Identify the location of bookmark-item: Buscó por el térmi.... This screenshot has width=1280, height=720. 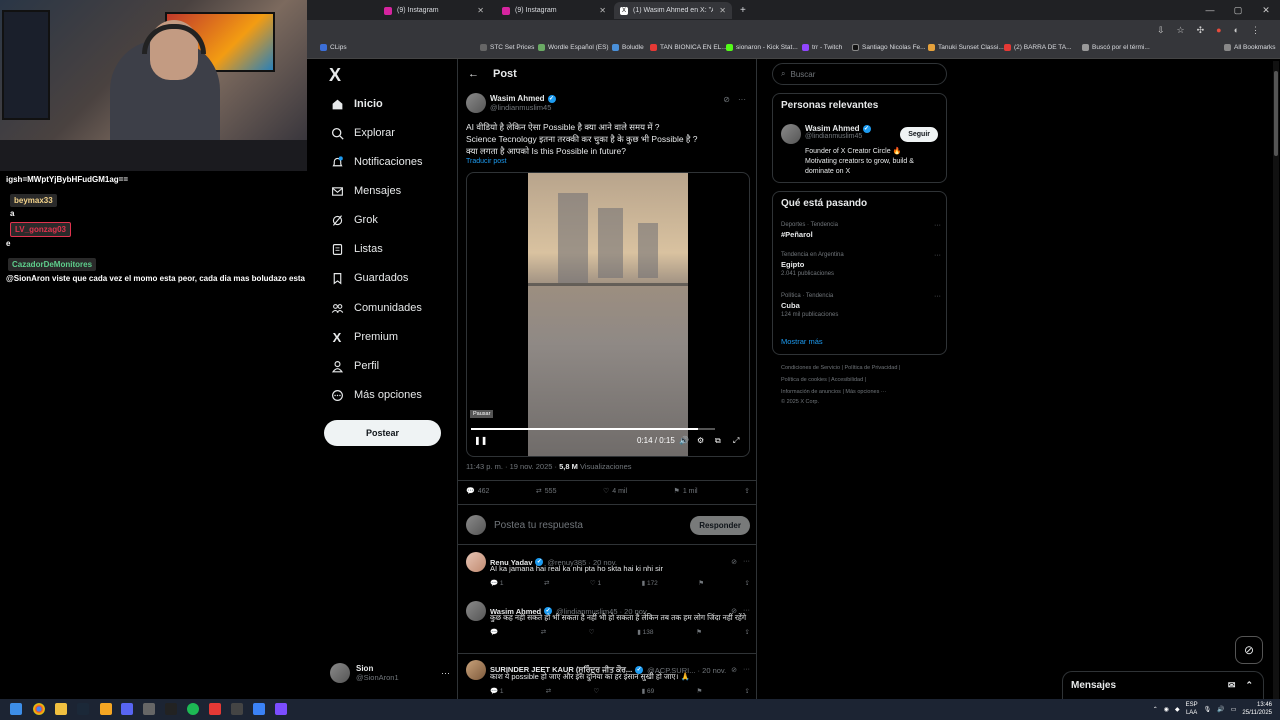
(1116, 47).